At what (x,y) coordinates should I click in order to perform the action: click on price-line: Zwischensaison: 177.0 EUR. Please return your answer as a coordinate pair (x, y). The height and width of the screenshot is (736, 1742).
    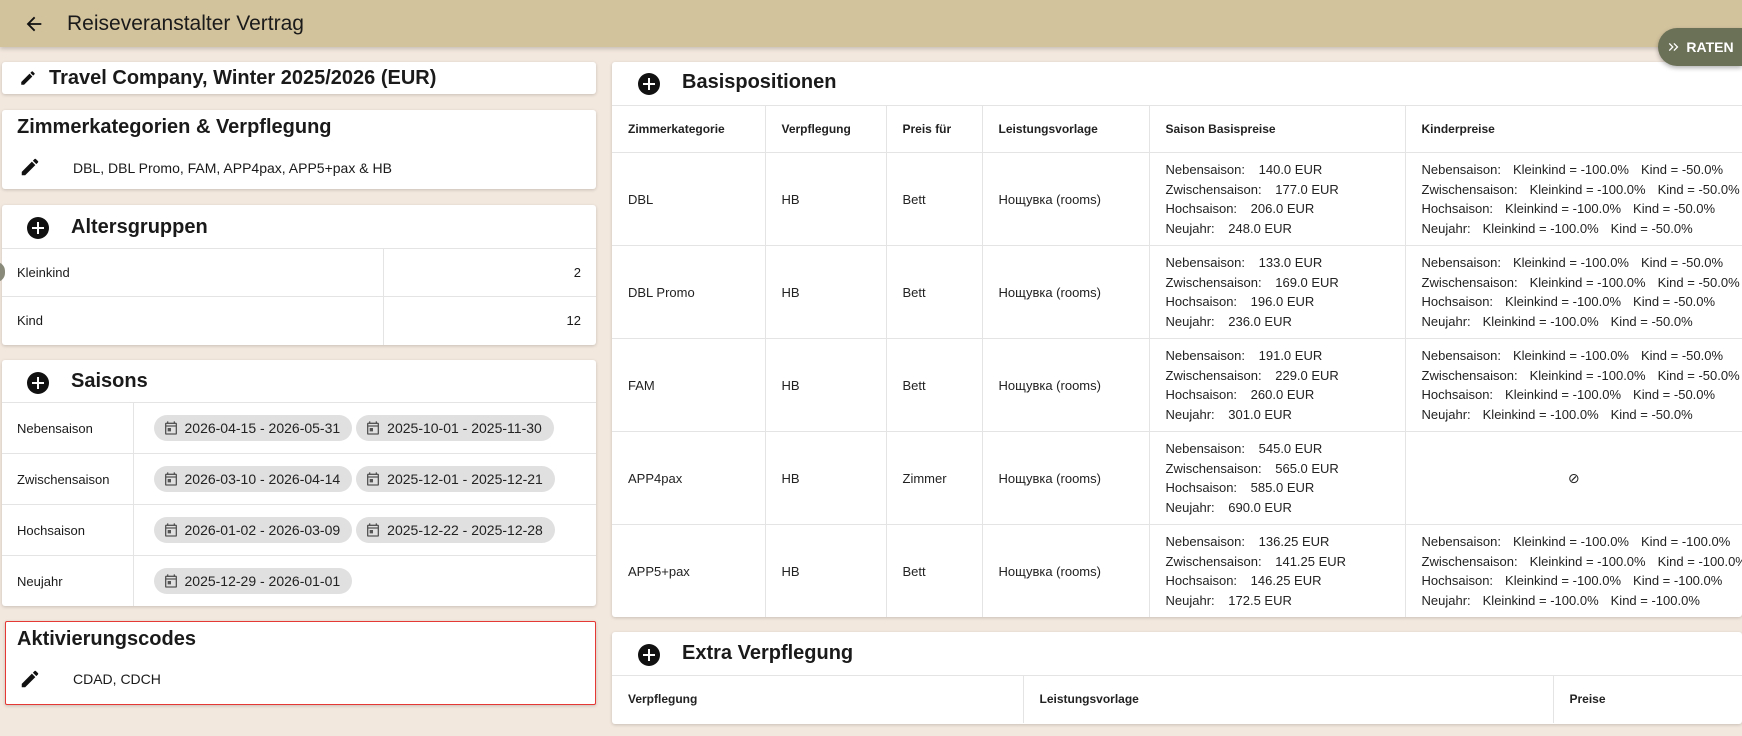
    Looking at the image, I should click on (1277, 190).